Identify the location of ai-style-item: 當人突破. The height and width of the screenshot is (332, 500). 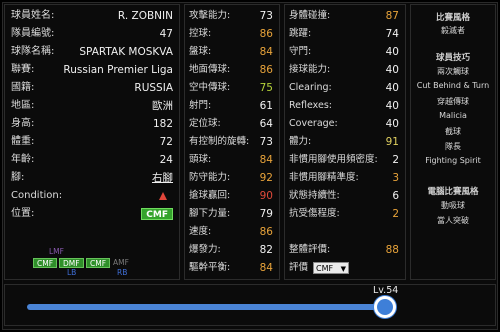
(453, 220).